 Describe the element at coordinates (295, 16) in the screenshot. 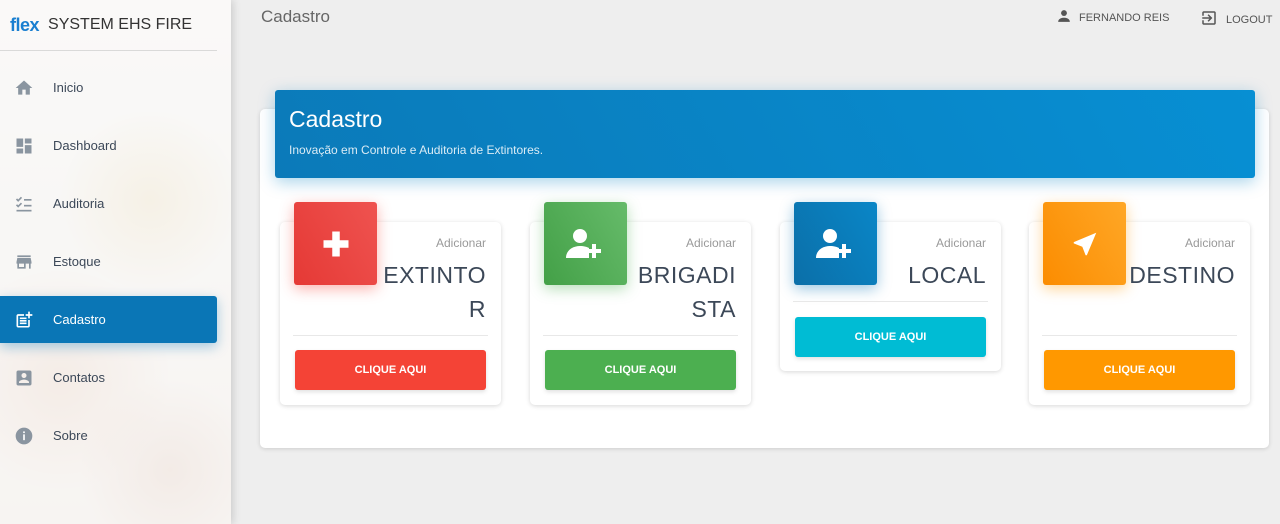

I see `page-title: Cadastro` at that location.